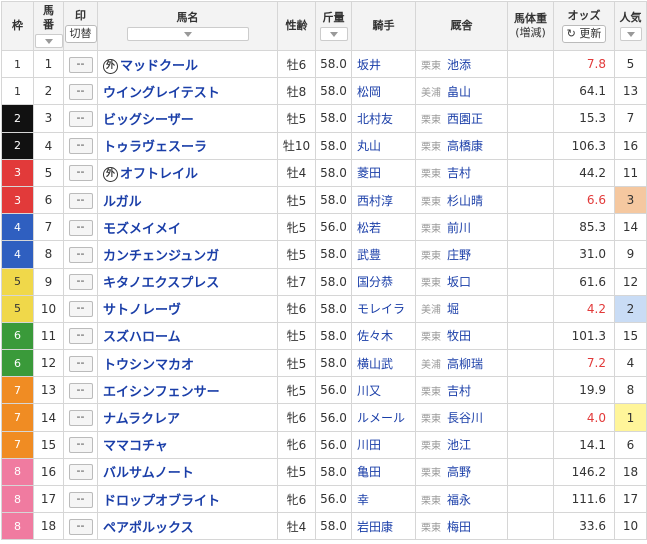 The width and height of the screenshot is (647, 544). I want to click on sort-horse-button, so click(187, 34).